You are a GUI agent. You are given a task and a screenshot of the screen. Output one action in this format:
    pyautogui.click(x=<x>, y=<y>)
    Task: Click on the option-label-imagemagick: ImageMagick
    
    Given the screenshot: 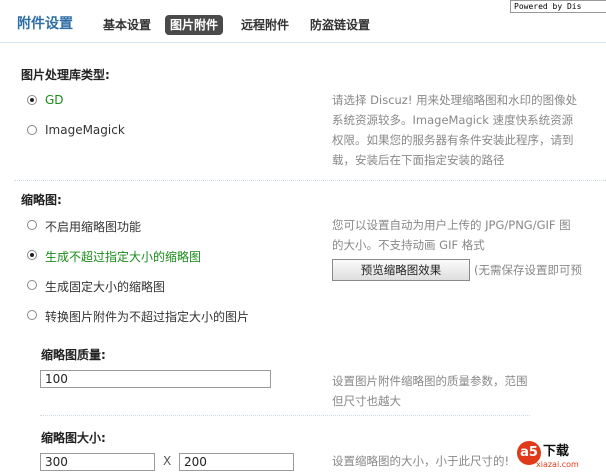 What is the action you would take?
    pyautogui.click(x=85, y=130)
    